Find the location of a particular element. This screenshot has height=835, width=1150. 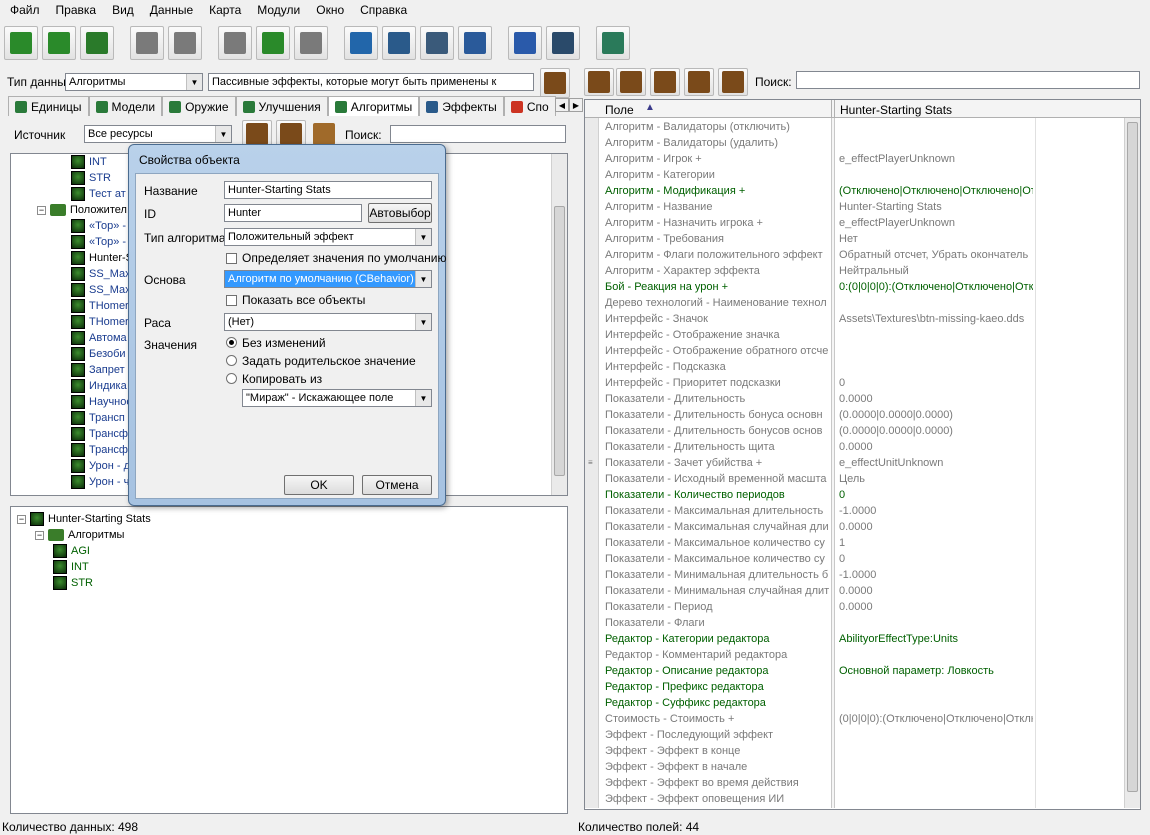

tree-row: − Положител is located at coordinates (72, 210).